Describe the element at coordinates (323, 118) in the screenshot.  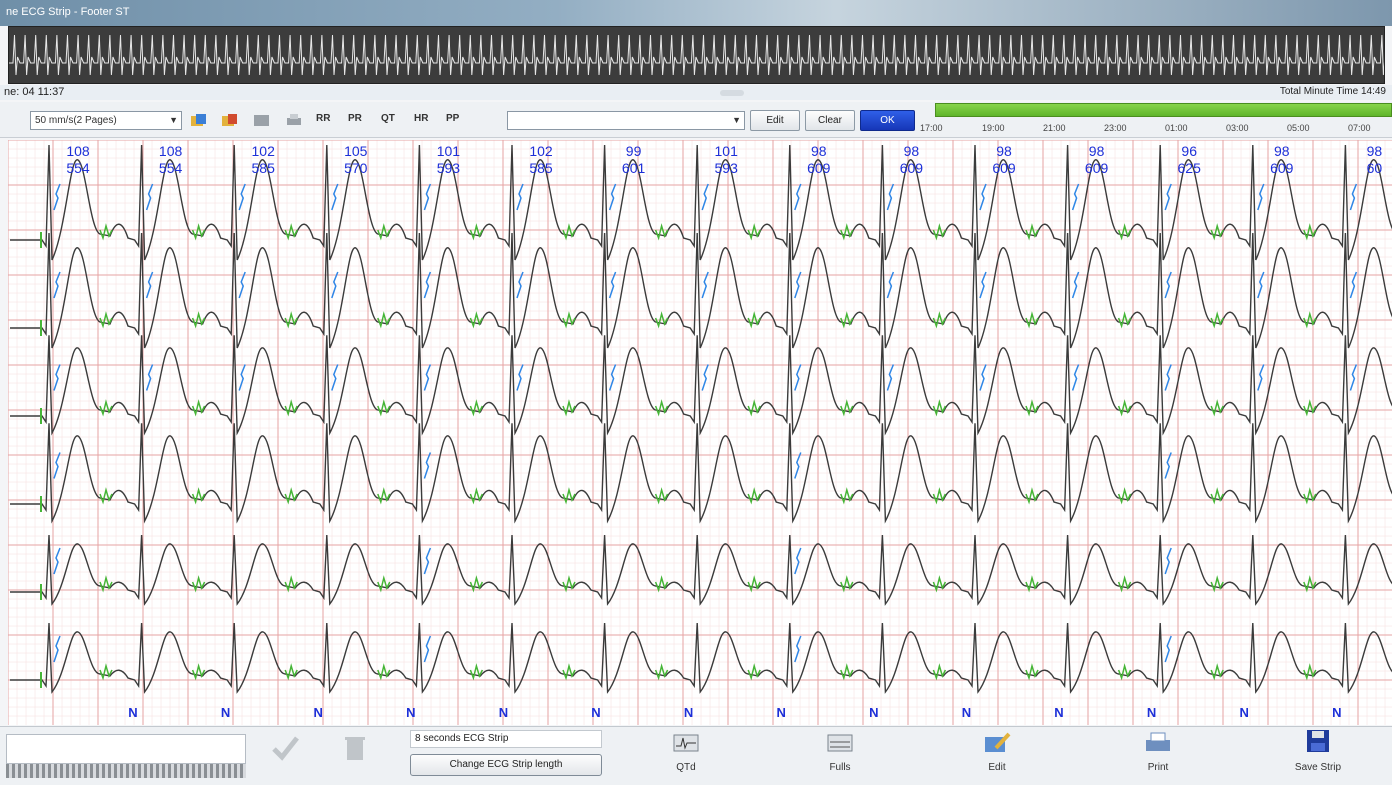
I see `measure-rr: RR` at that location.